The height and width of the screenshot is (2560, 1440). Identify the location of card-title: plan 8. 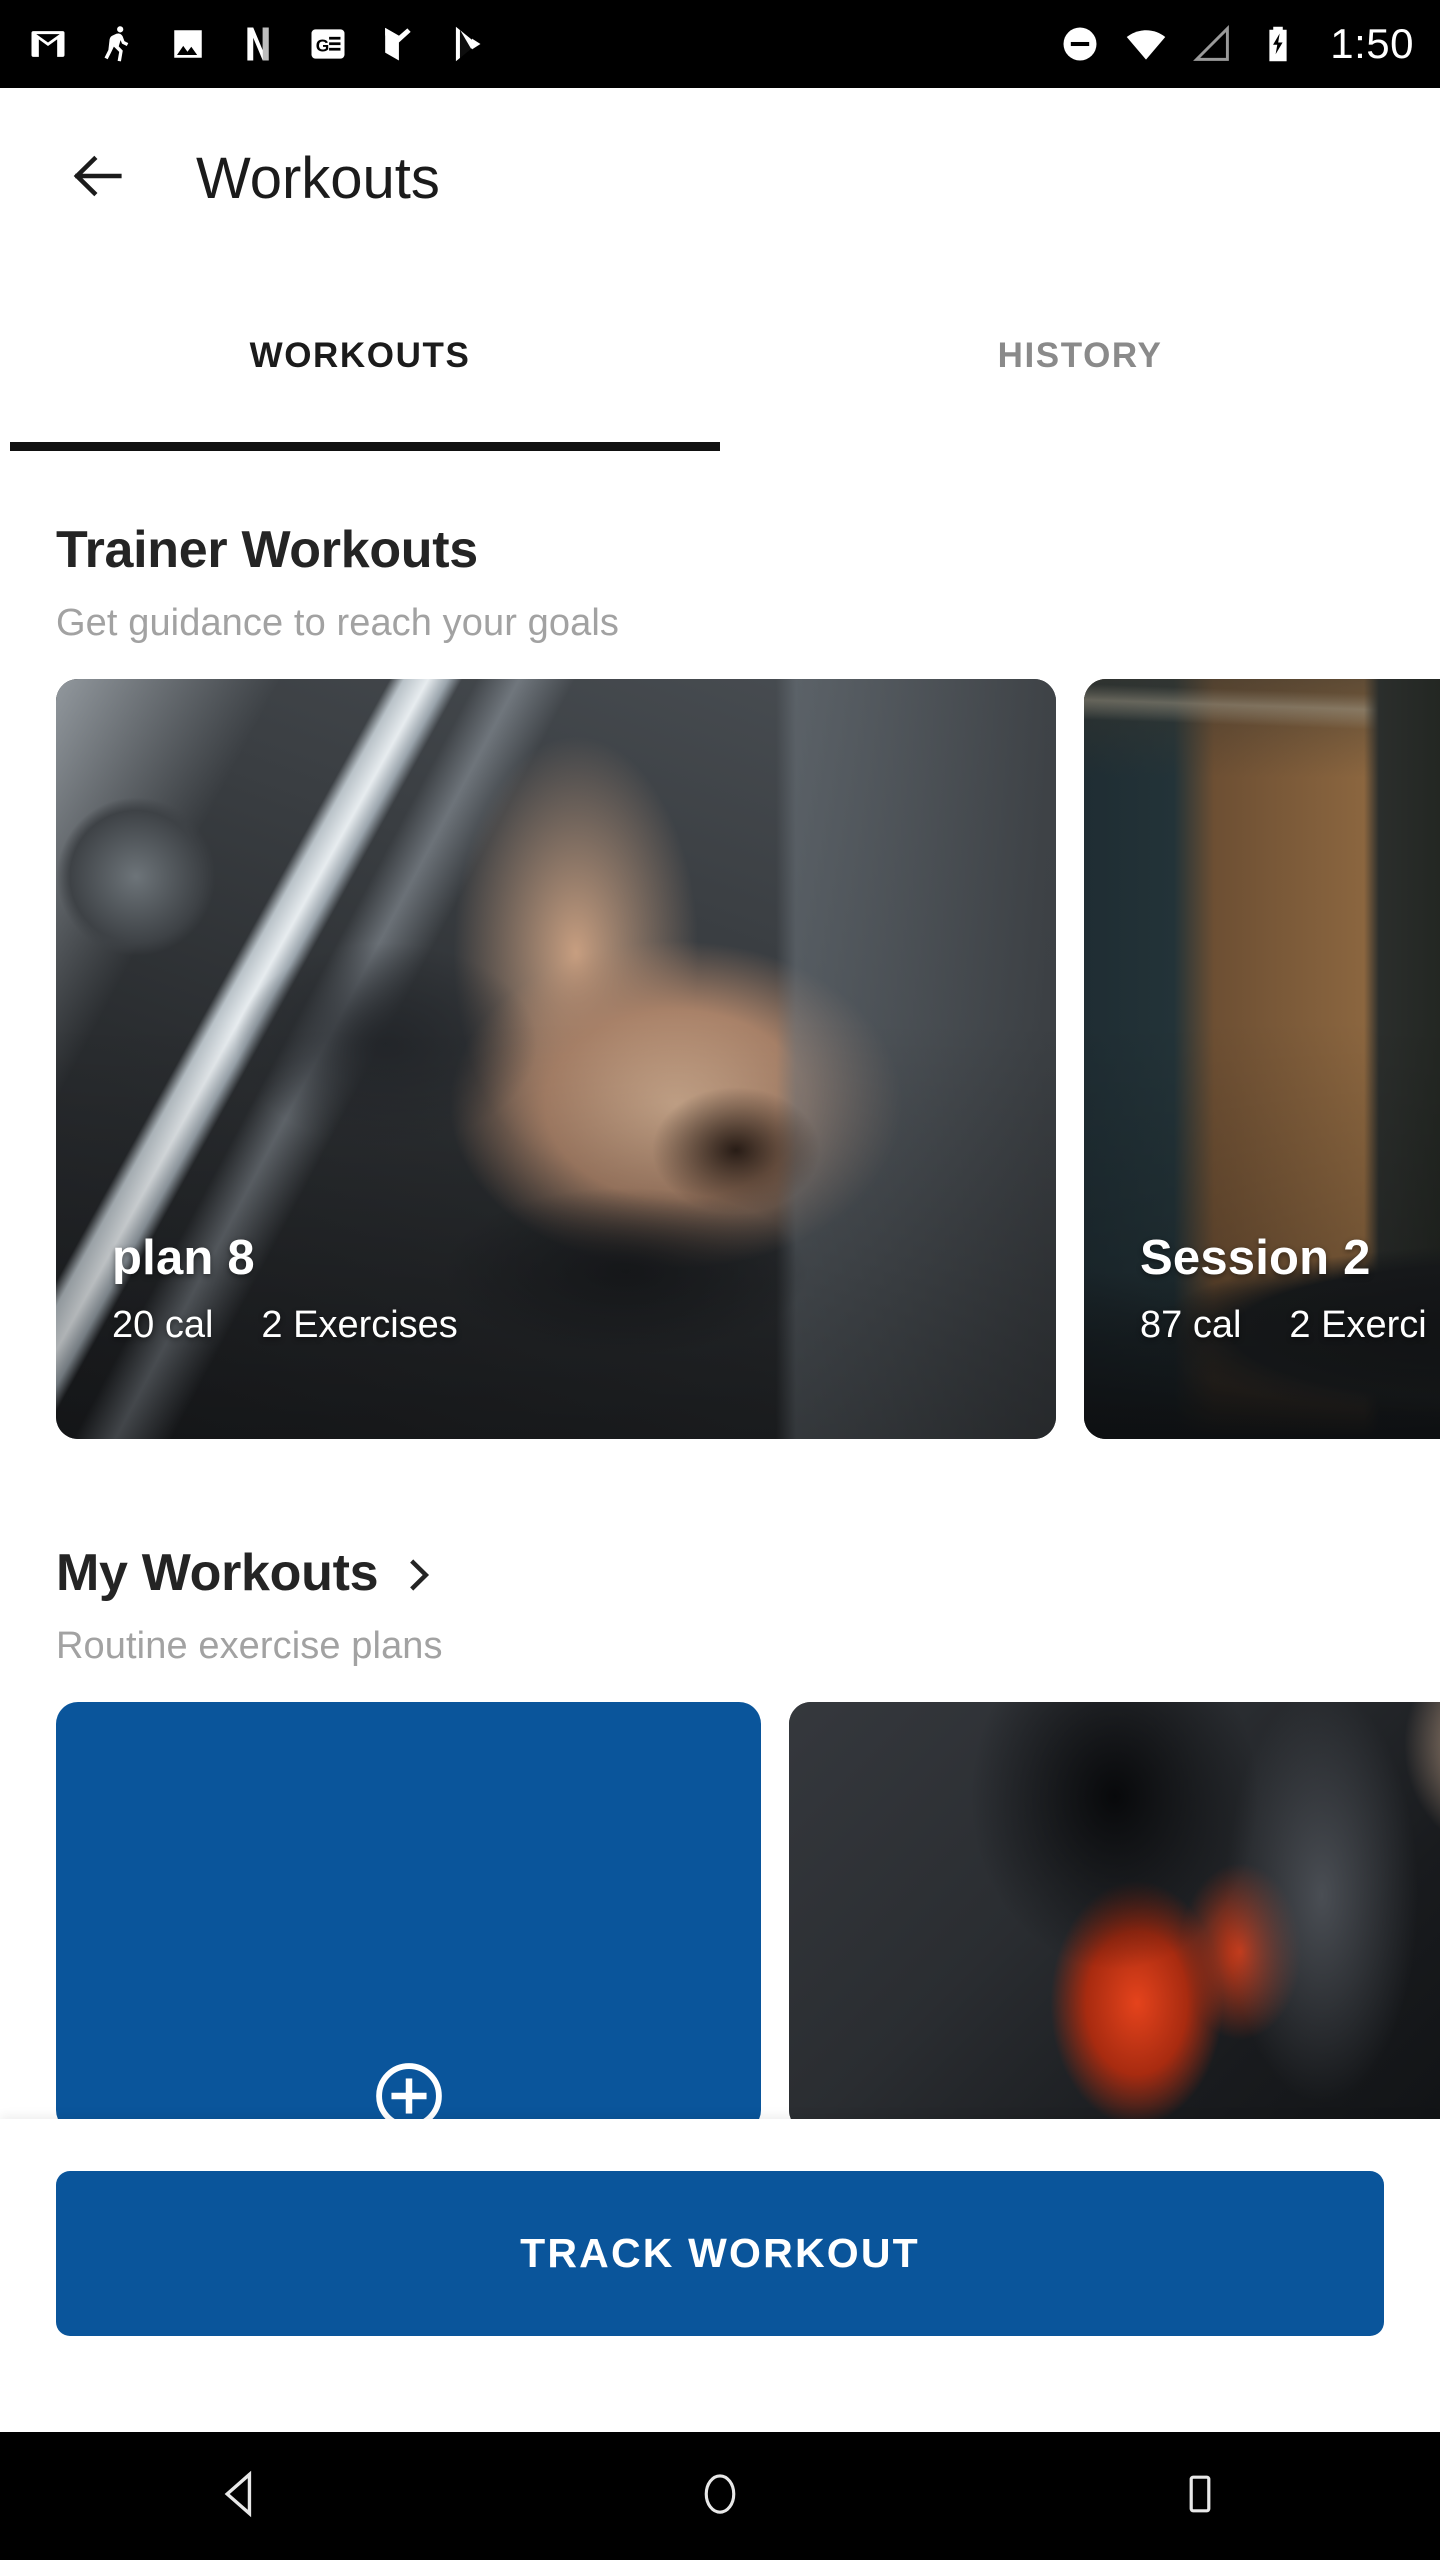
(183, 1258).